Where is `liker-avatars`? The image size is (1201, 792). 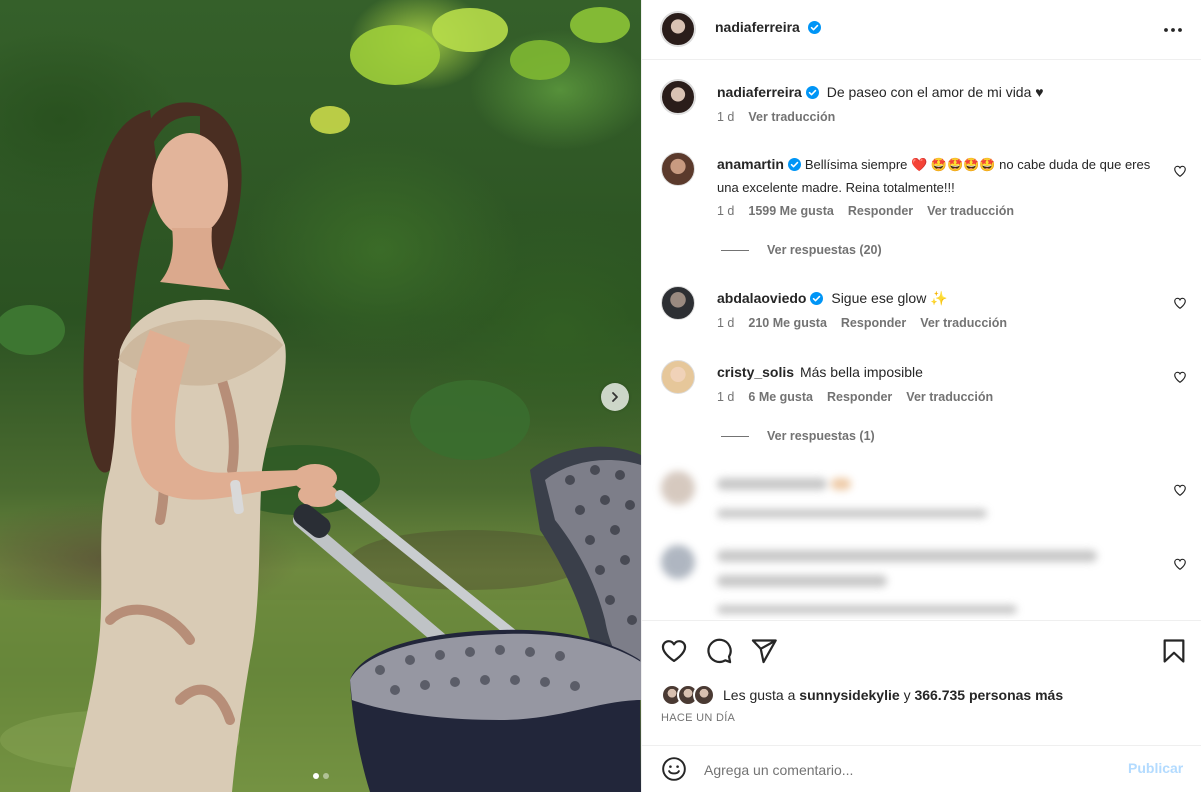 liker-avatars is located at coordinates (688, 695).